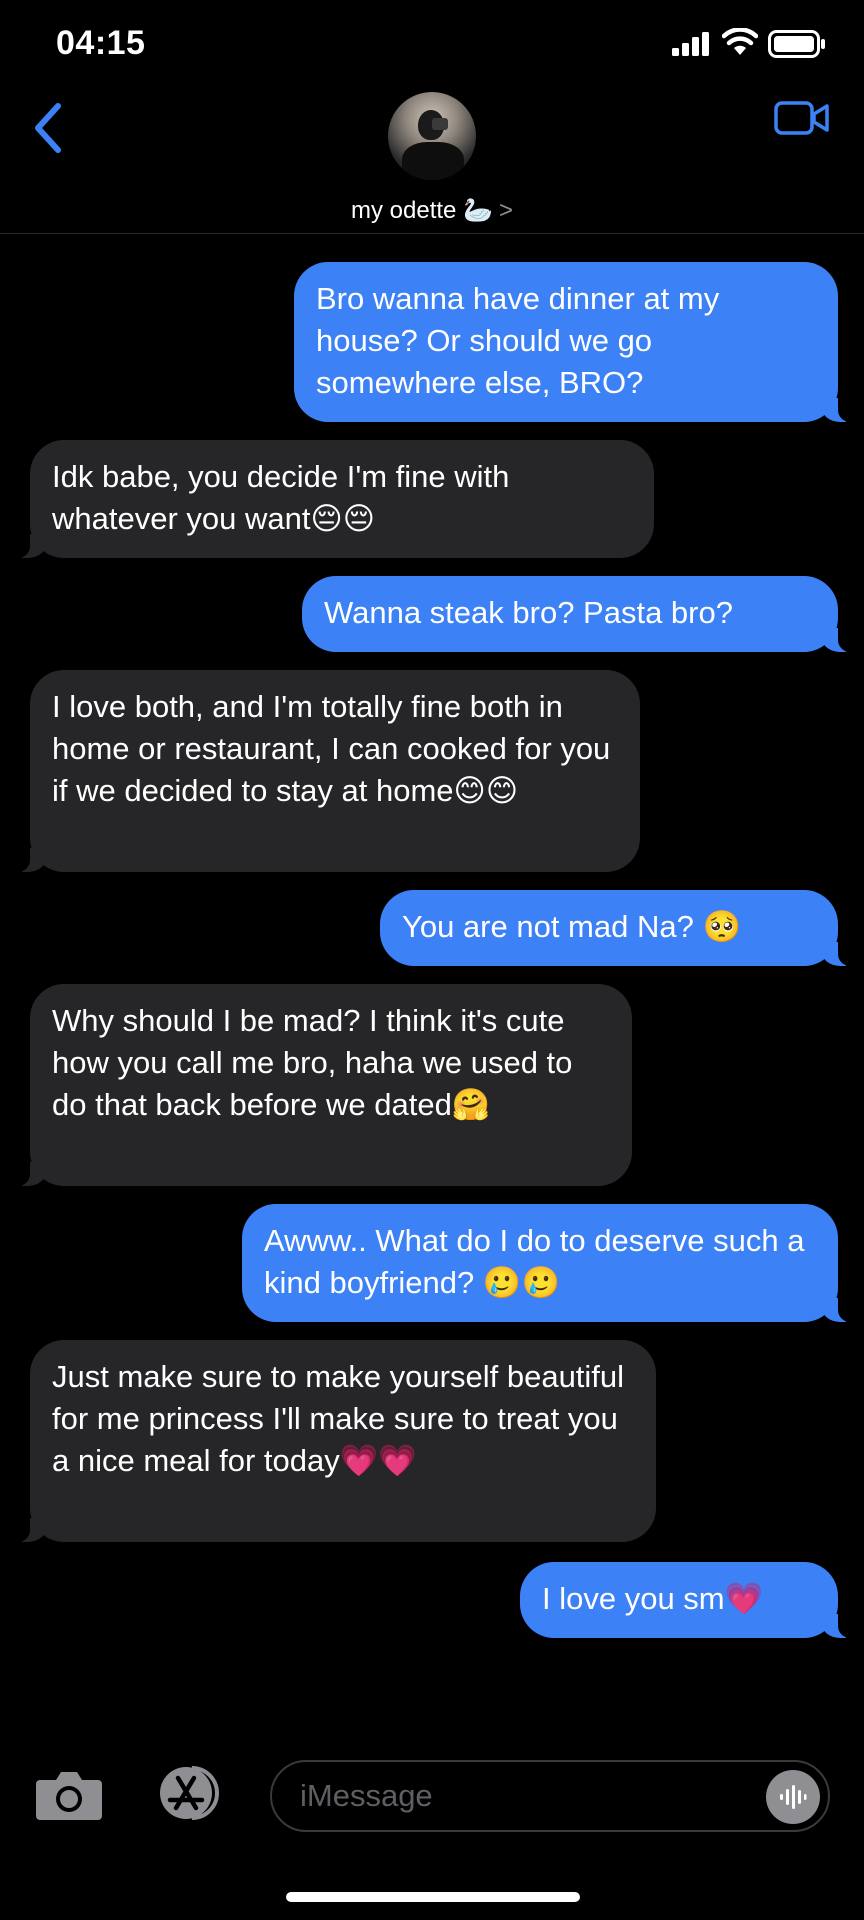 This screenshot has width=864, height=1920. What do you see at coordinates (366, 1795) in the screenshot?
I see `message-input-placeholder: iMessage` at bounding box center [366, 1795].